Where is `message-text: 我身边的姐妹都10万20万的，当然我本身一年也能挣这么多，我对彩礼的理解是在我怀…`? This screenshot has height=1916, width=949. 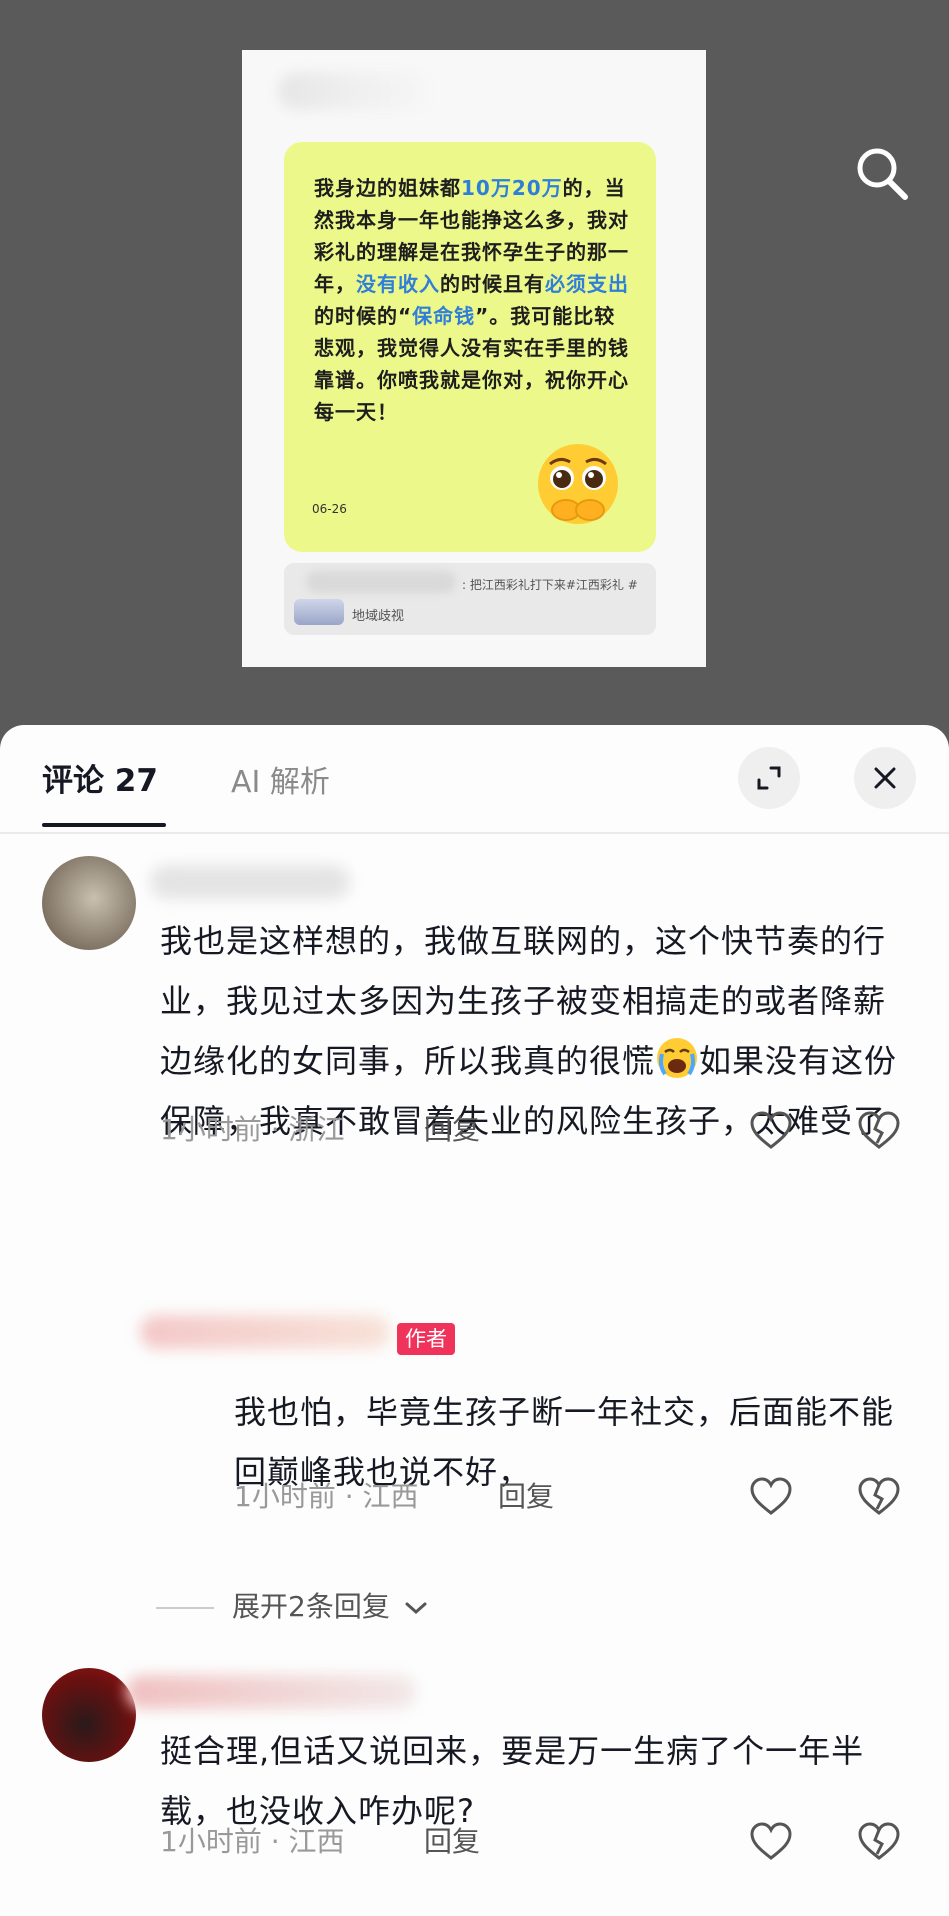
message-text: 我身边的姐妹都10万20万的，当然我本身一年也能挣这么多，我对彩礼的理解是在我怀… is located at coordinates (471, 300).